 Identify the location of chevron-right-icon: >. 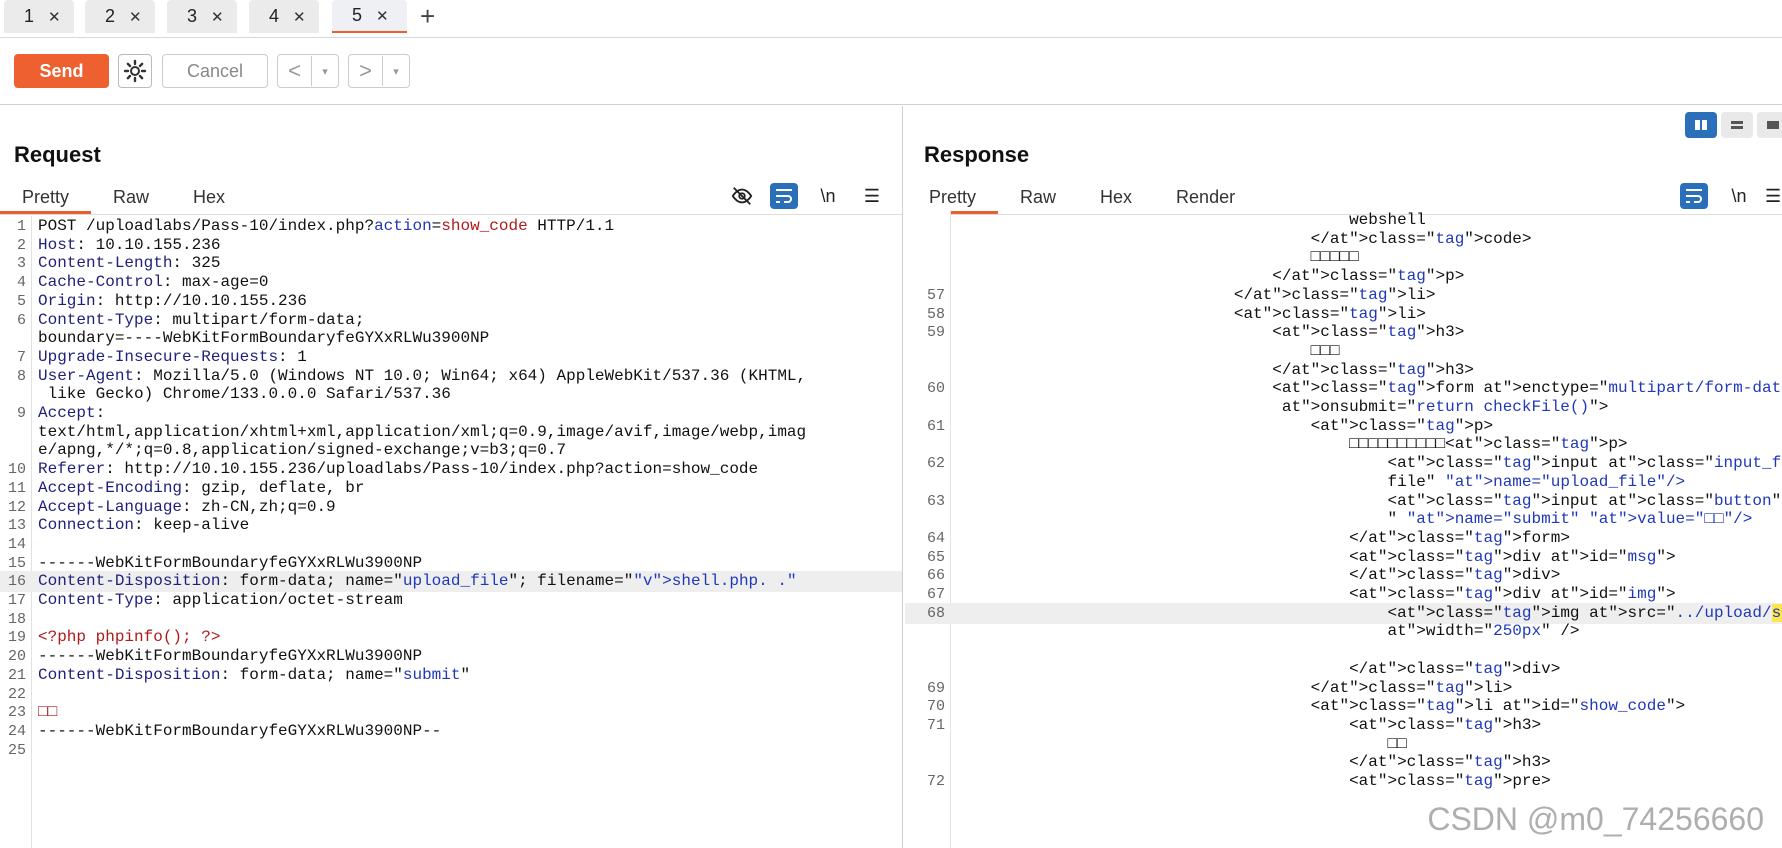
(366, 71).